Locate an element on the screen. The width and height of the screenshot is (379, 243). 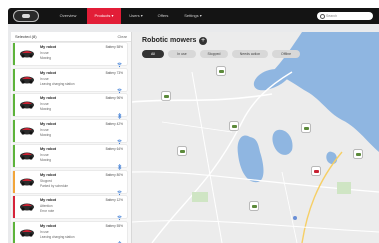
filter-stopped: Stopped is located at coordinates (214, 54).